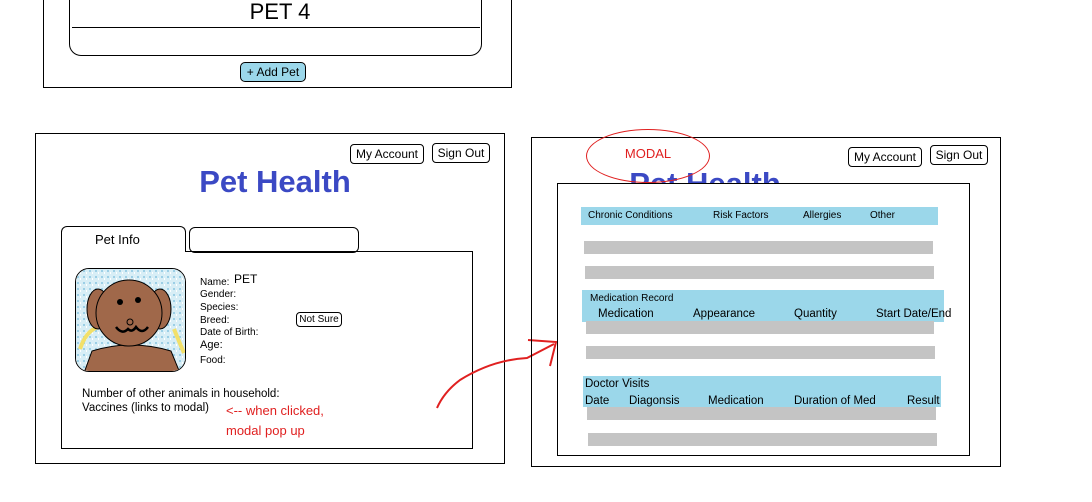  Describe the element at coordinates (215, 320) in the screenshot. I see `breed-label: Breed:` at that location.